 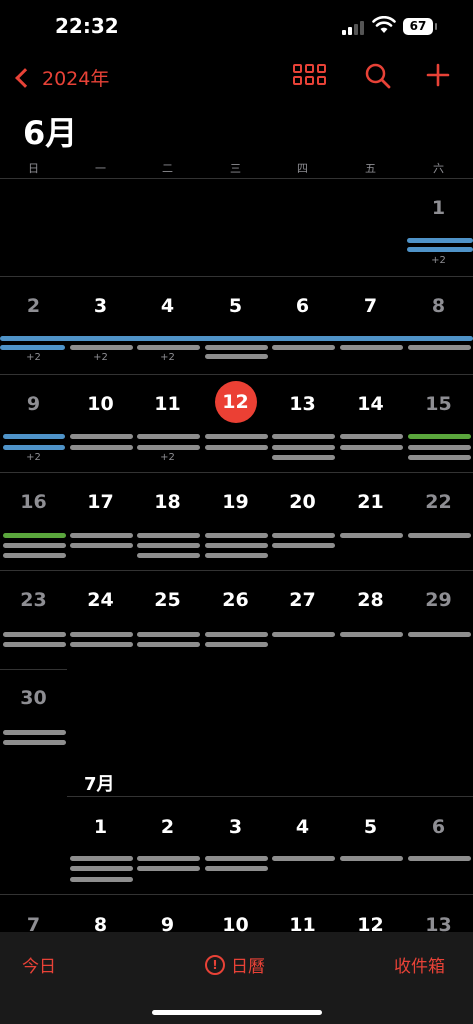 I want to click on year-grid-icon, so click(x=310, y=76).